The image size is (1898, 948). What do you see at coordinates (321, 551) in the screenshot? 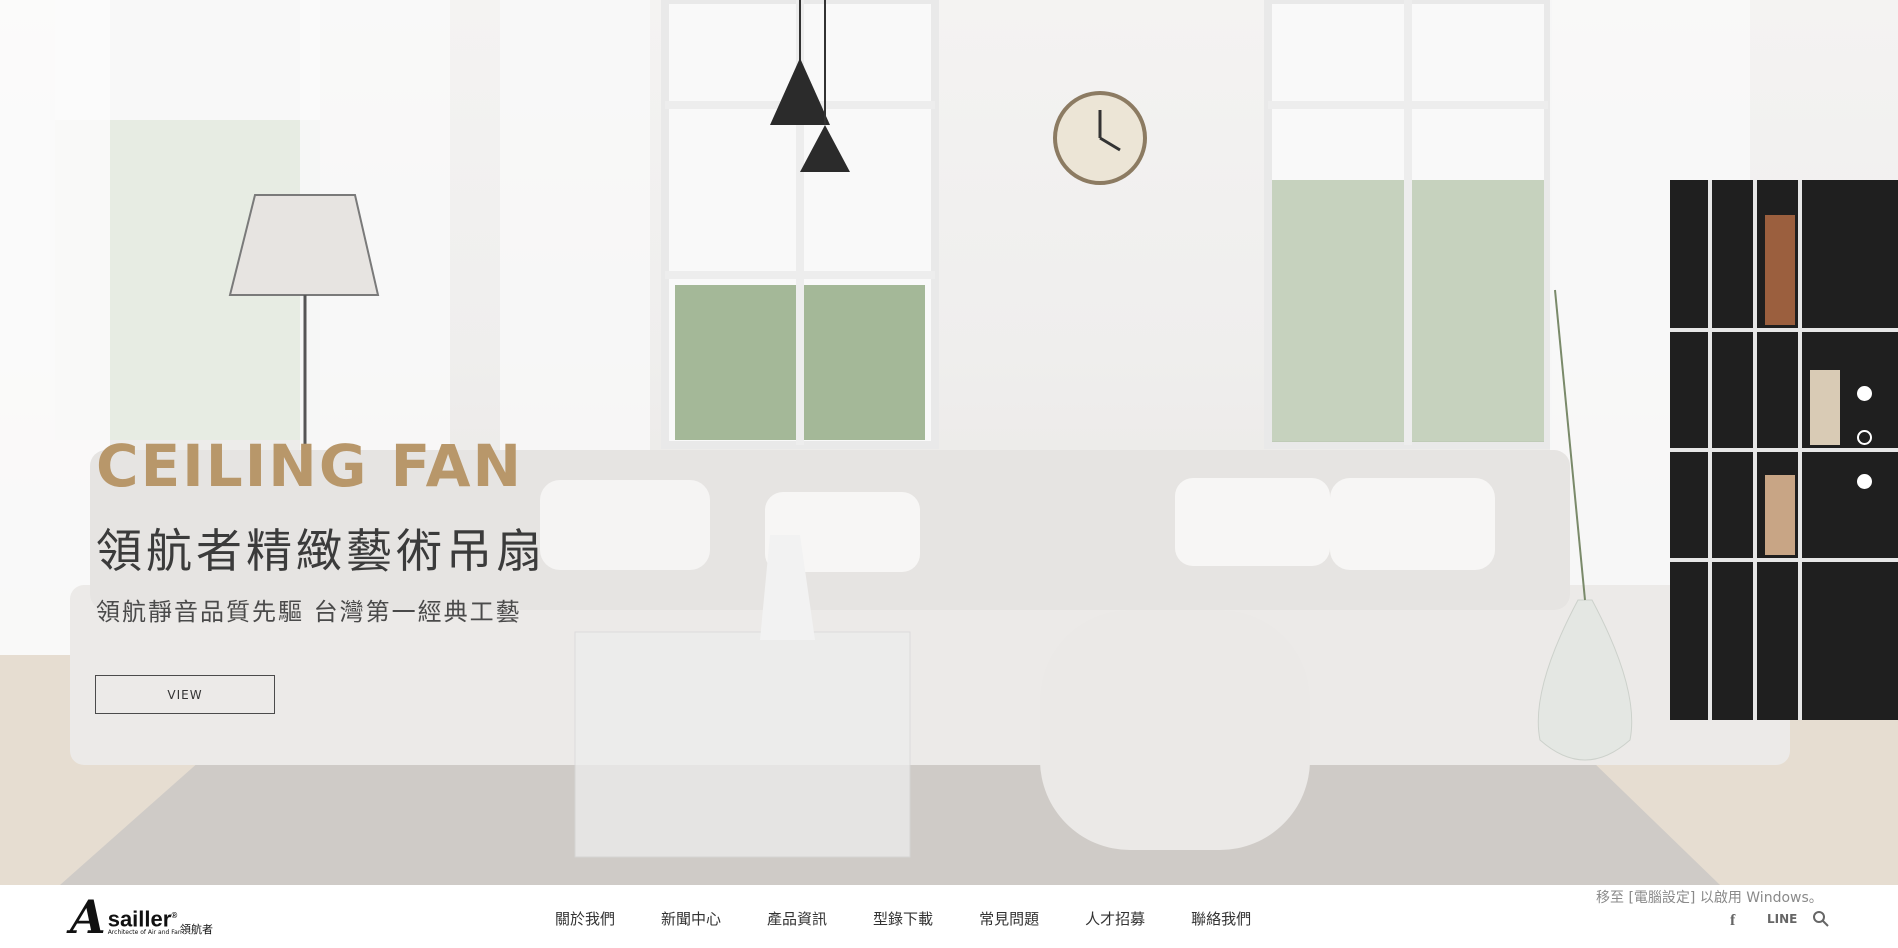
I see `hero-subtitle: 領航者精緻藝術吊扇` at bounding box center [321, 551].